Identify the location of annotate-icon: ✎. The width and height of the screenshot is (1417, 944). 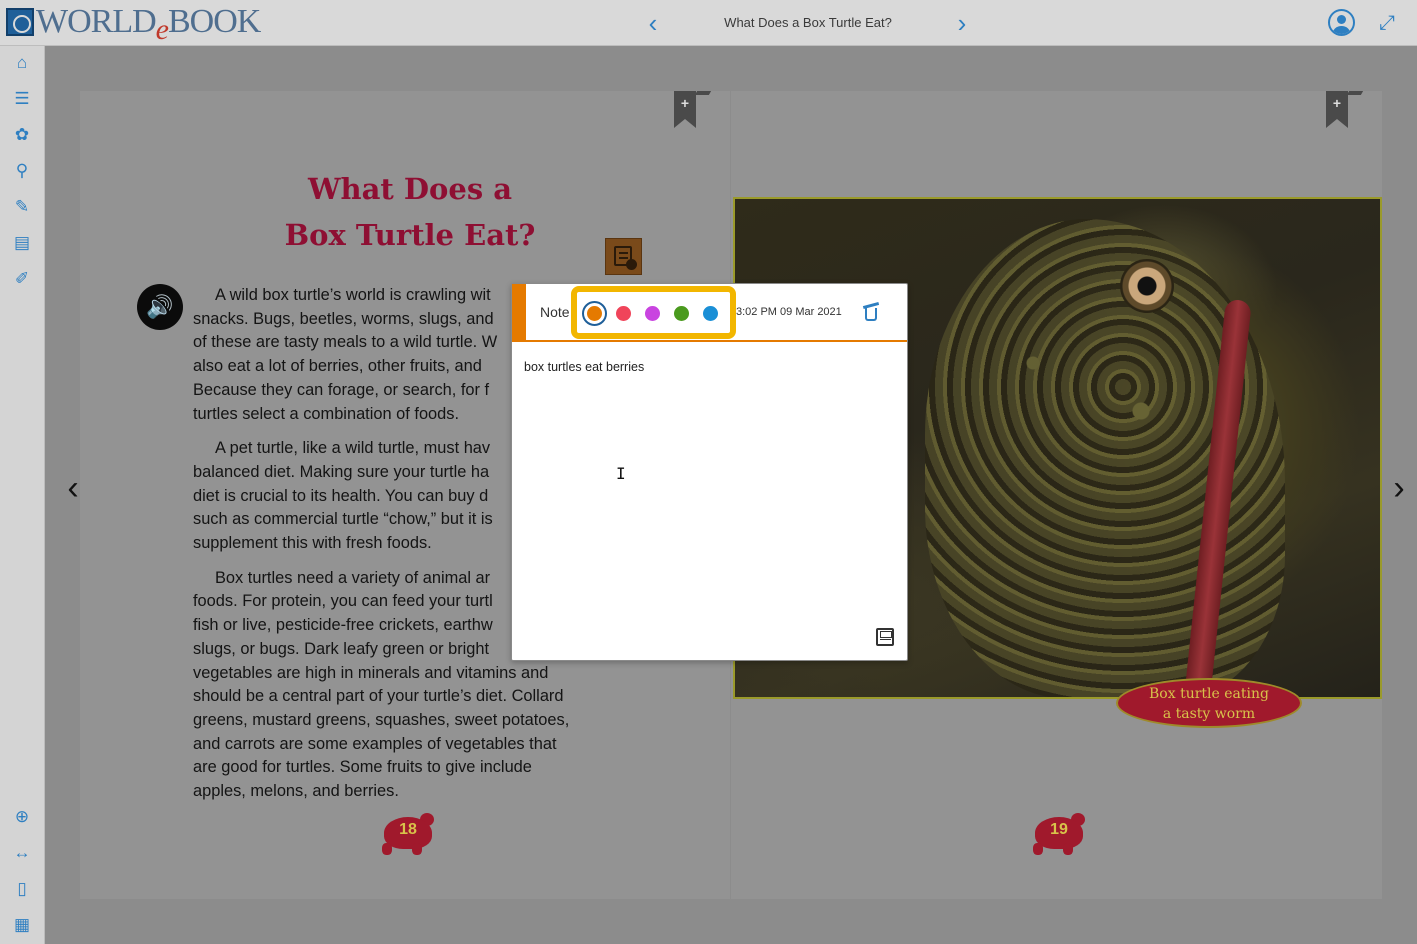
(22, 207).